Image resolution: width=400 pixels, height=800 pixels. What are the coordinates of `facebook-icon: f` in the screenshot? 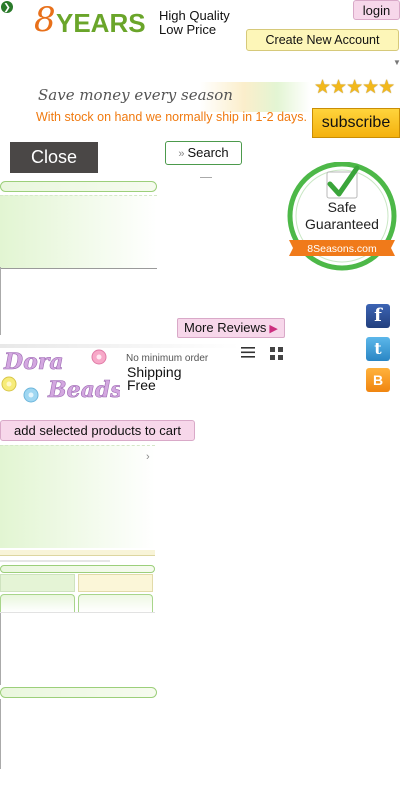 It's located at (378, 316).